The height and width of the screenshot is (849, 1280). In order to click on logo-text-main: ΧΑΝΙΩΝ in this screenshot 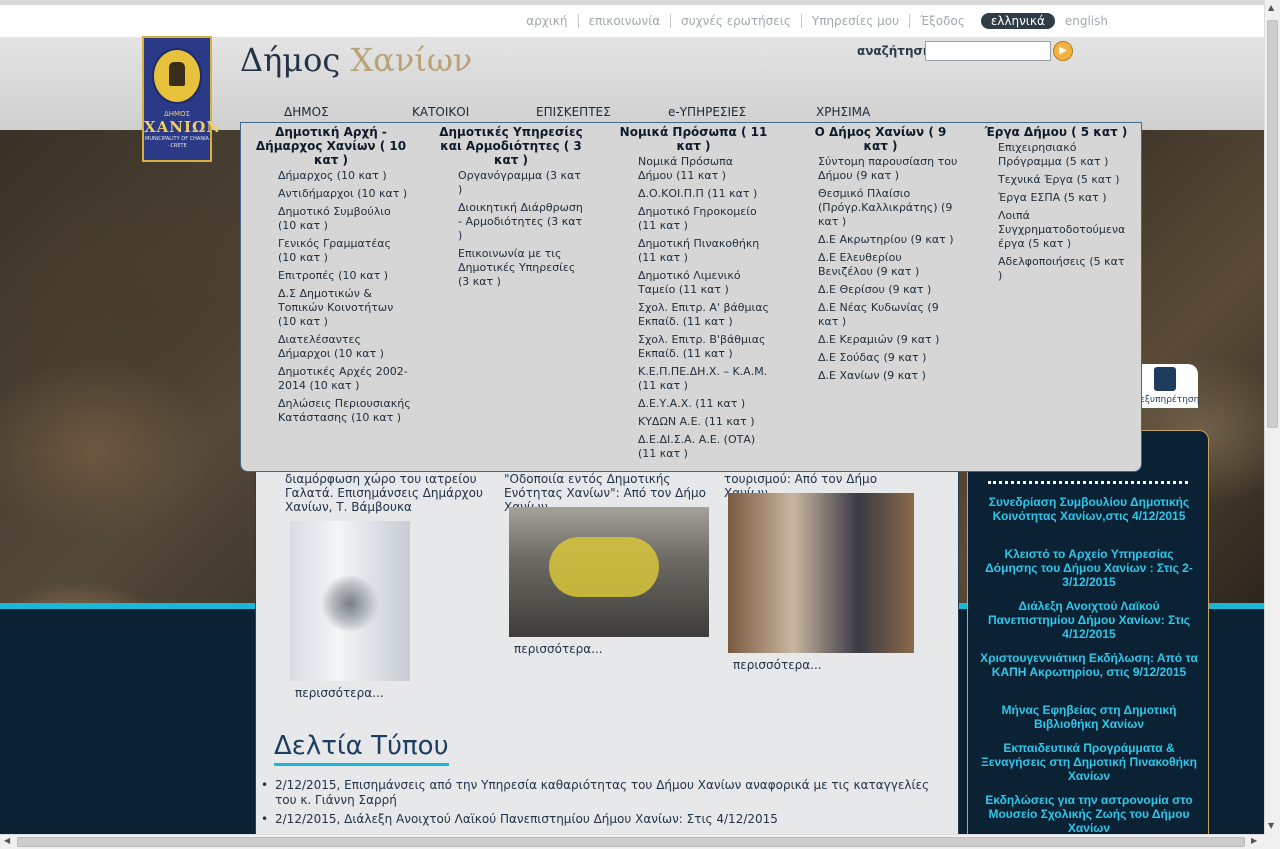, I will do `click(183, 127)`.